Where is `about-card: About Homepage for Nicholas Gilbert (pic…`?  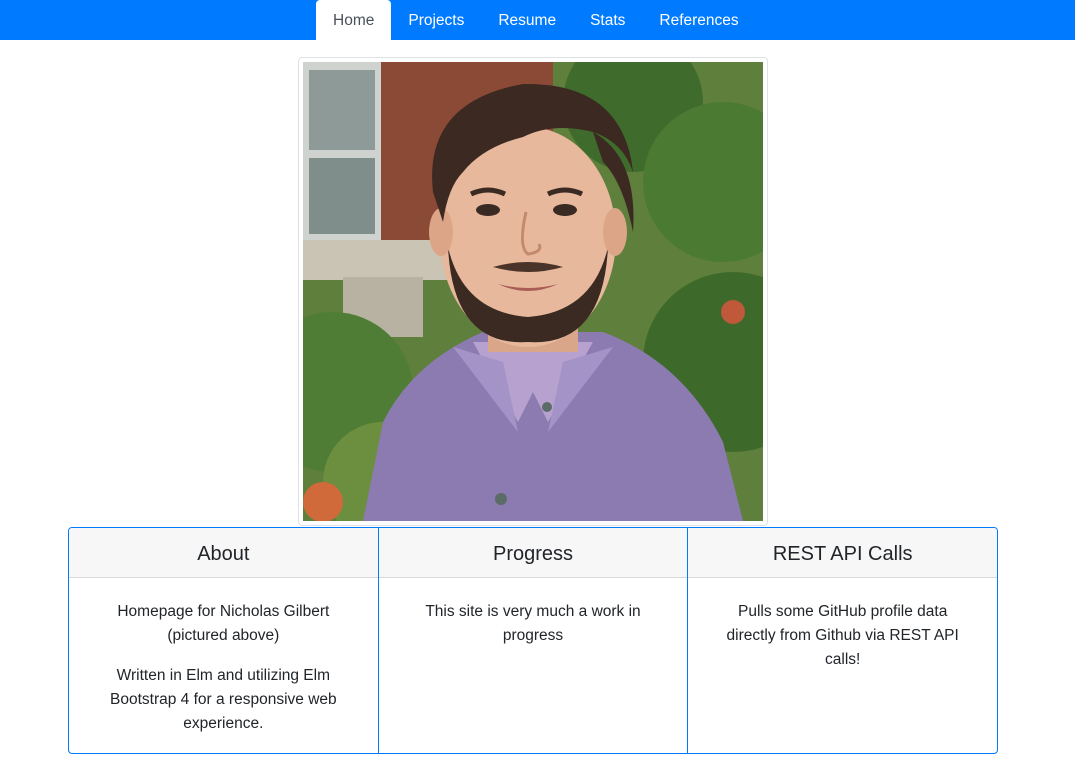 about-card: About Homepage for Nicholas Gilbert (pic… is located at coordinates (224, 640).